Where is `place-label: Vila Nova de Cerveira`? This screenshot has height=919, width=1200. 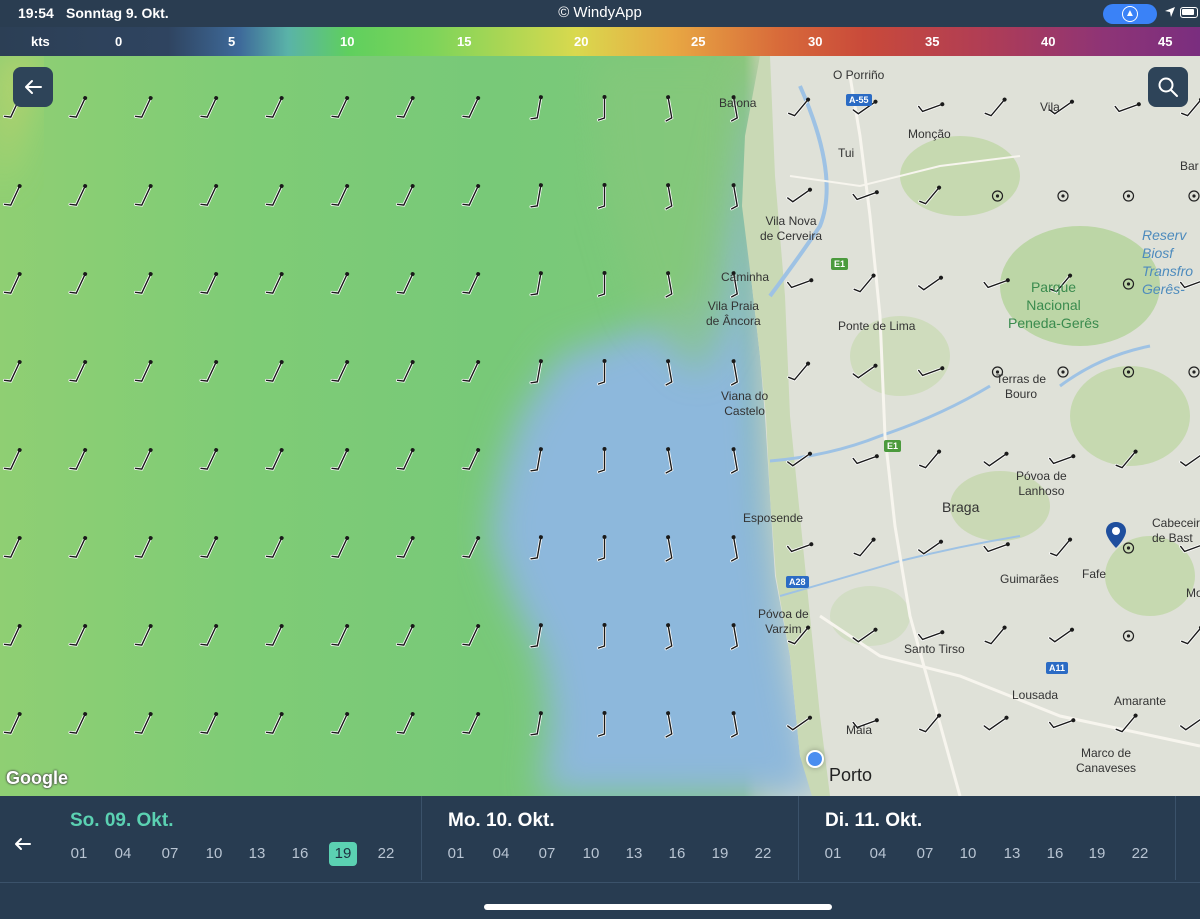 place-label: Vila Nova de Cerveira is located at coordinates (791, 228).